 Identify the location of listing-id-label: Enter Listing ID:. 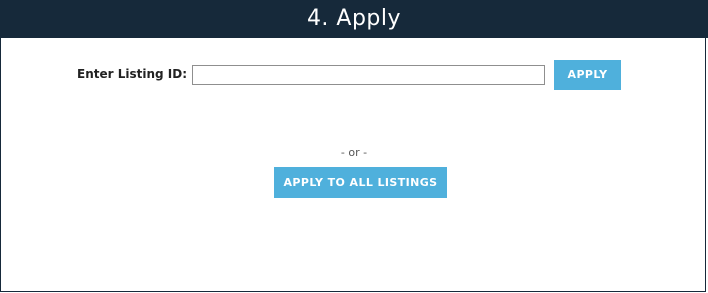
(132, 74).